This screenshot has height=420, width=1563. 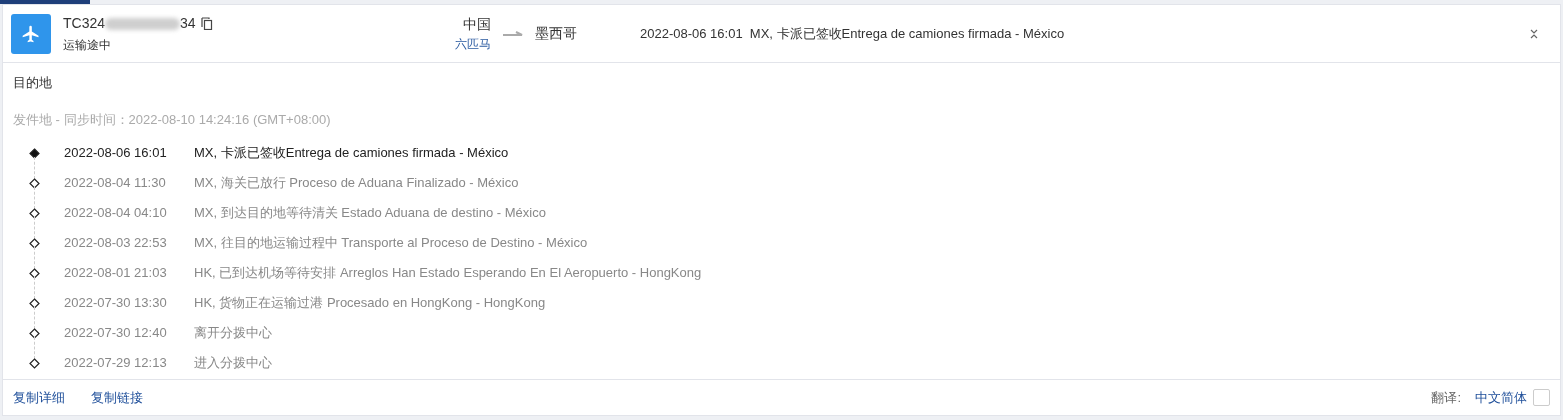 What do you see at coordinates (31, 33) in the screenshot?
I see `airplane-icon` at bounding box center [31, 33].